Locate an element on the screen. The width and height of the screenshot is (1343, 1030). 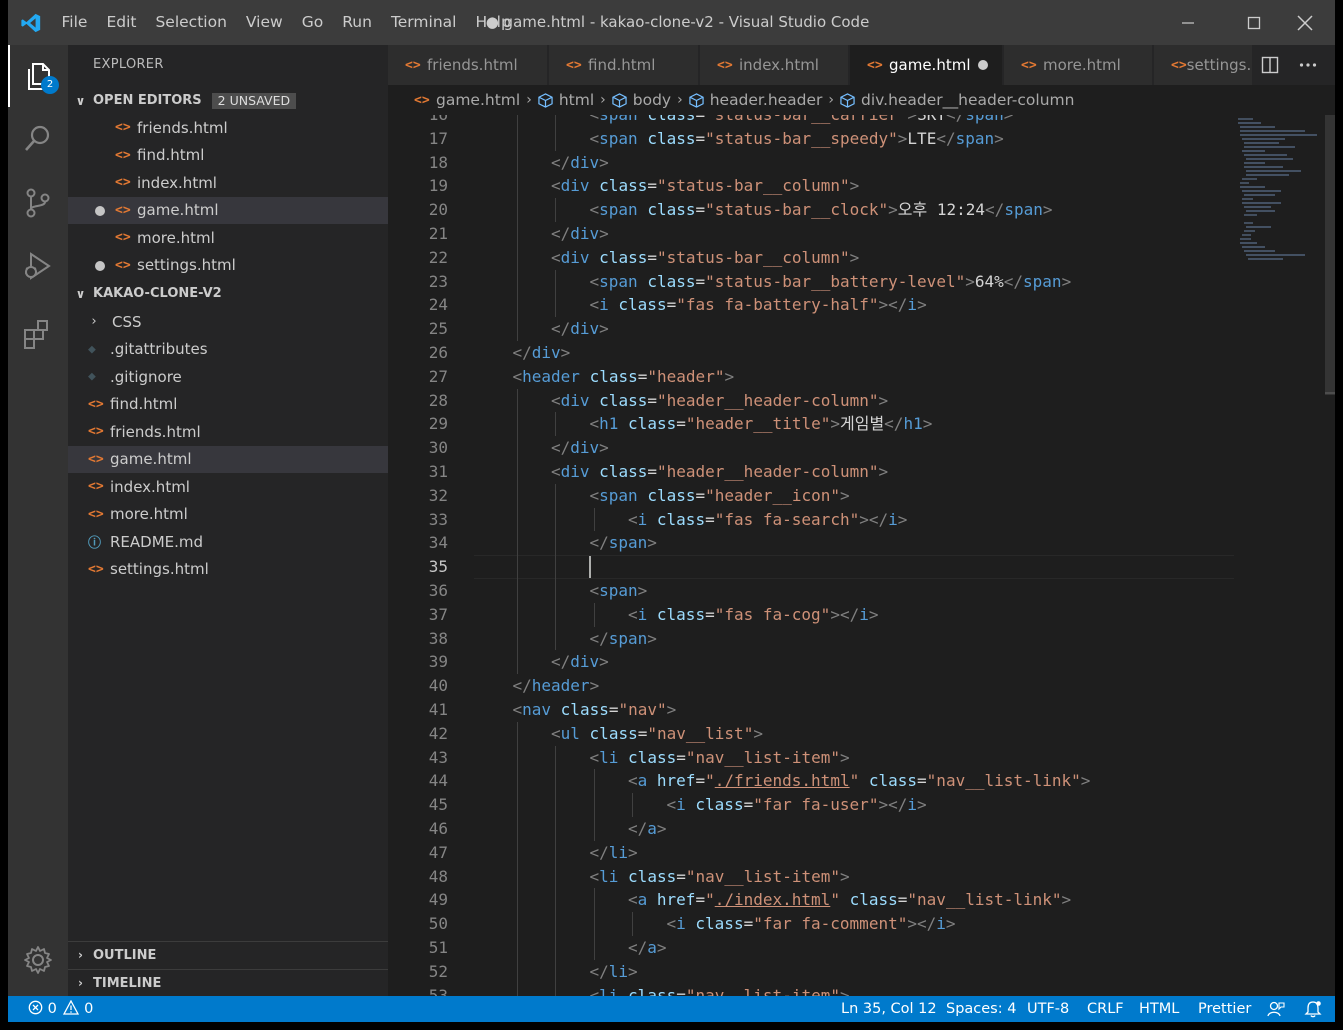
open-editor-item: <> friends.html is located at coordinates (228, 128).